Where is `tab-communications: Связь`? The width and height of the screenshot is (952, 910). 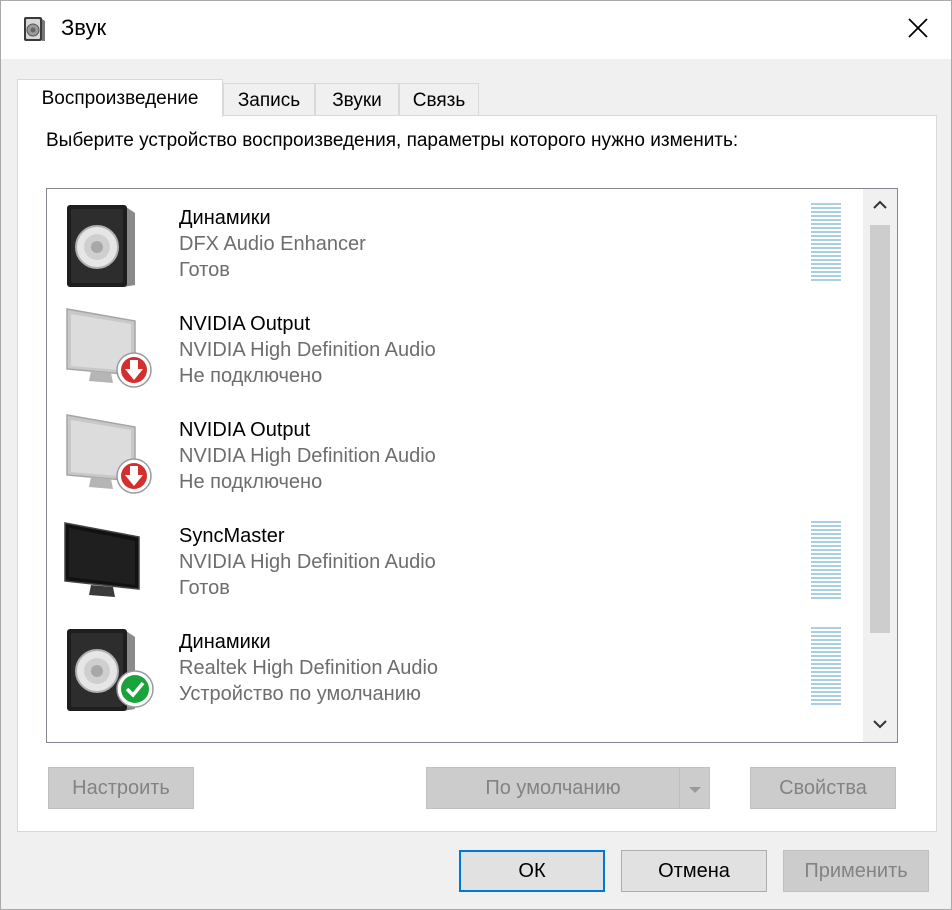 tab-communications: Связь is located at coordinates (439, 100).